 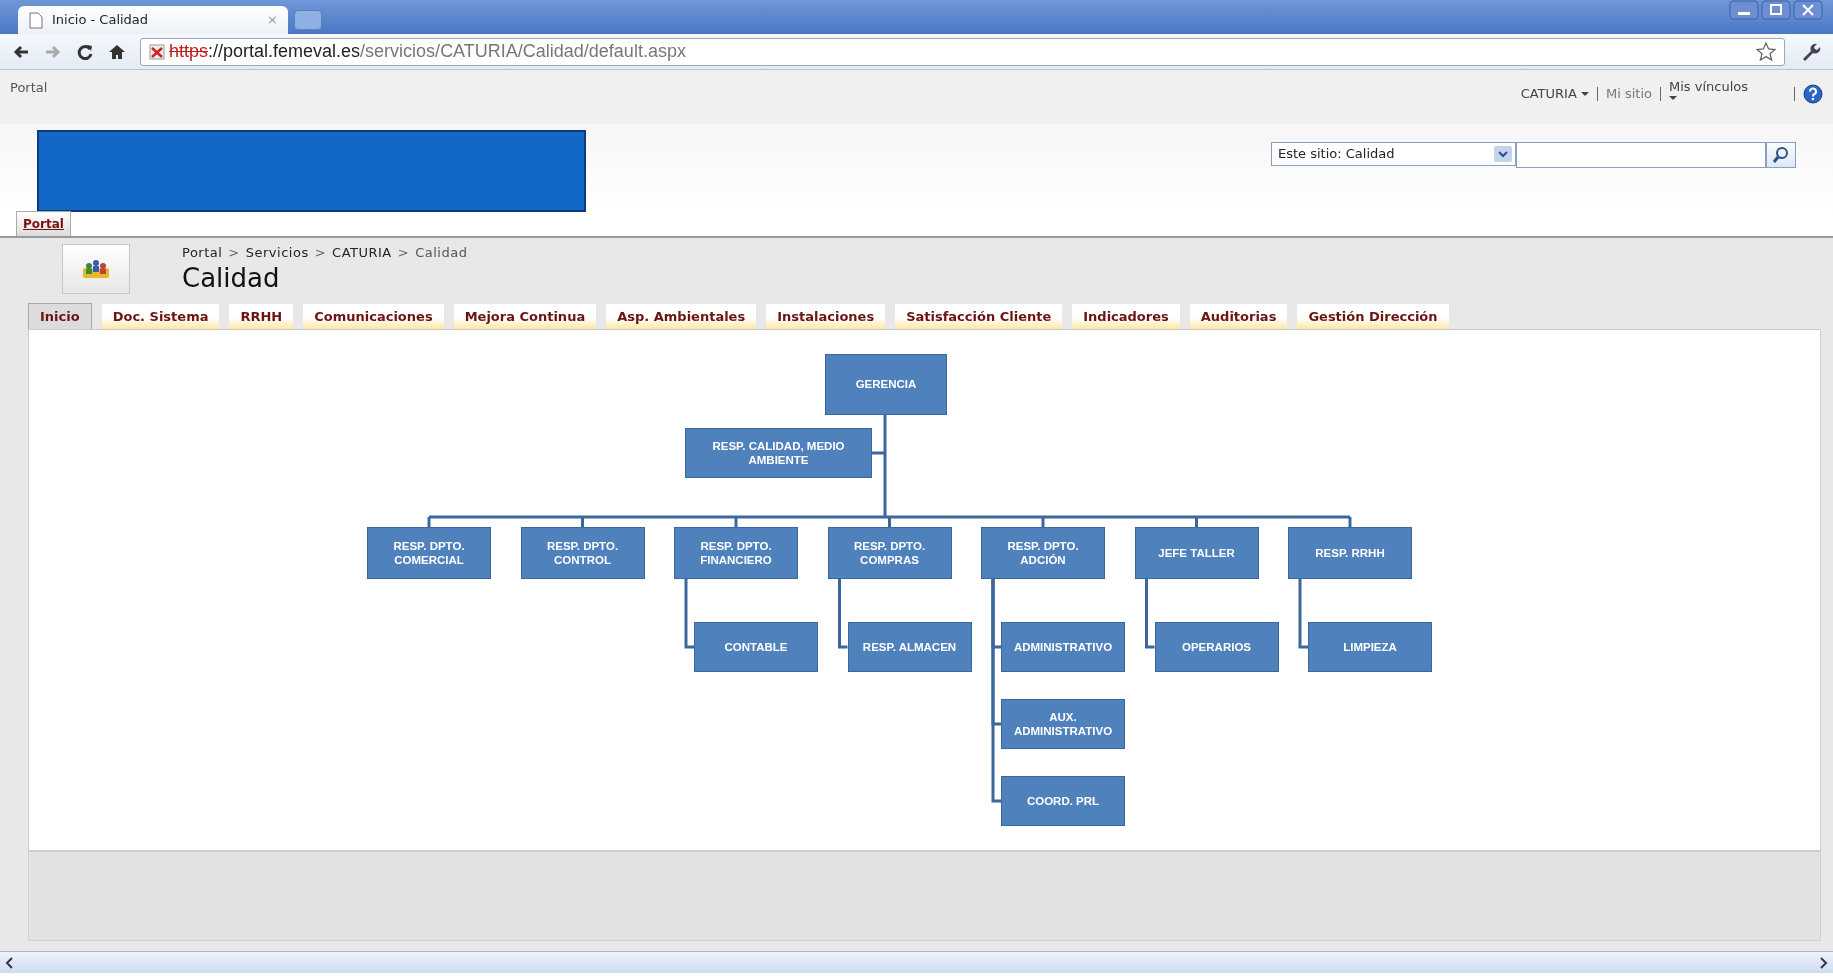 I want to click on search-field, so click(x=1641, y=155).